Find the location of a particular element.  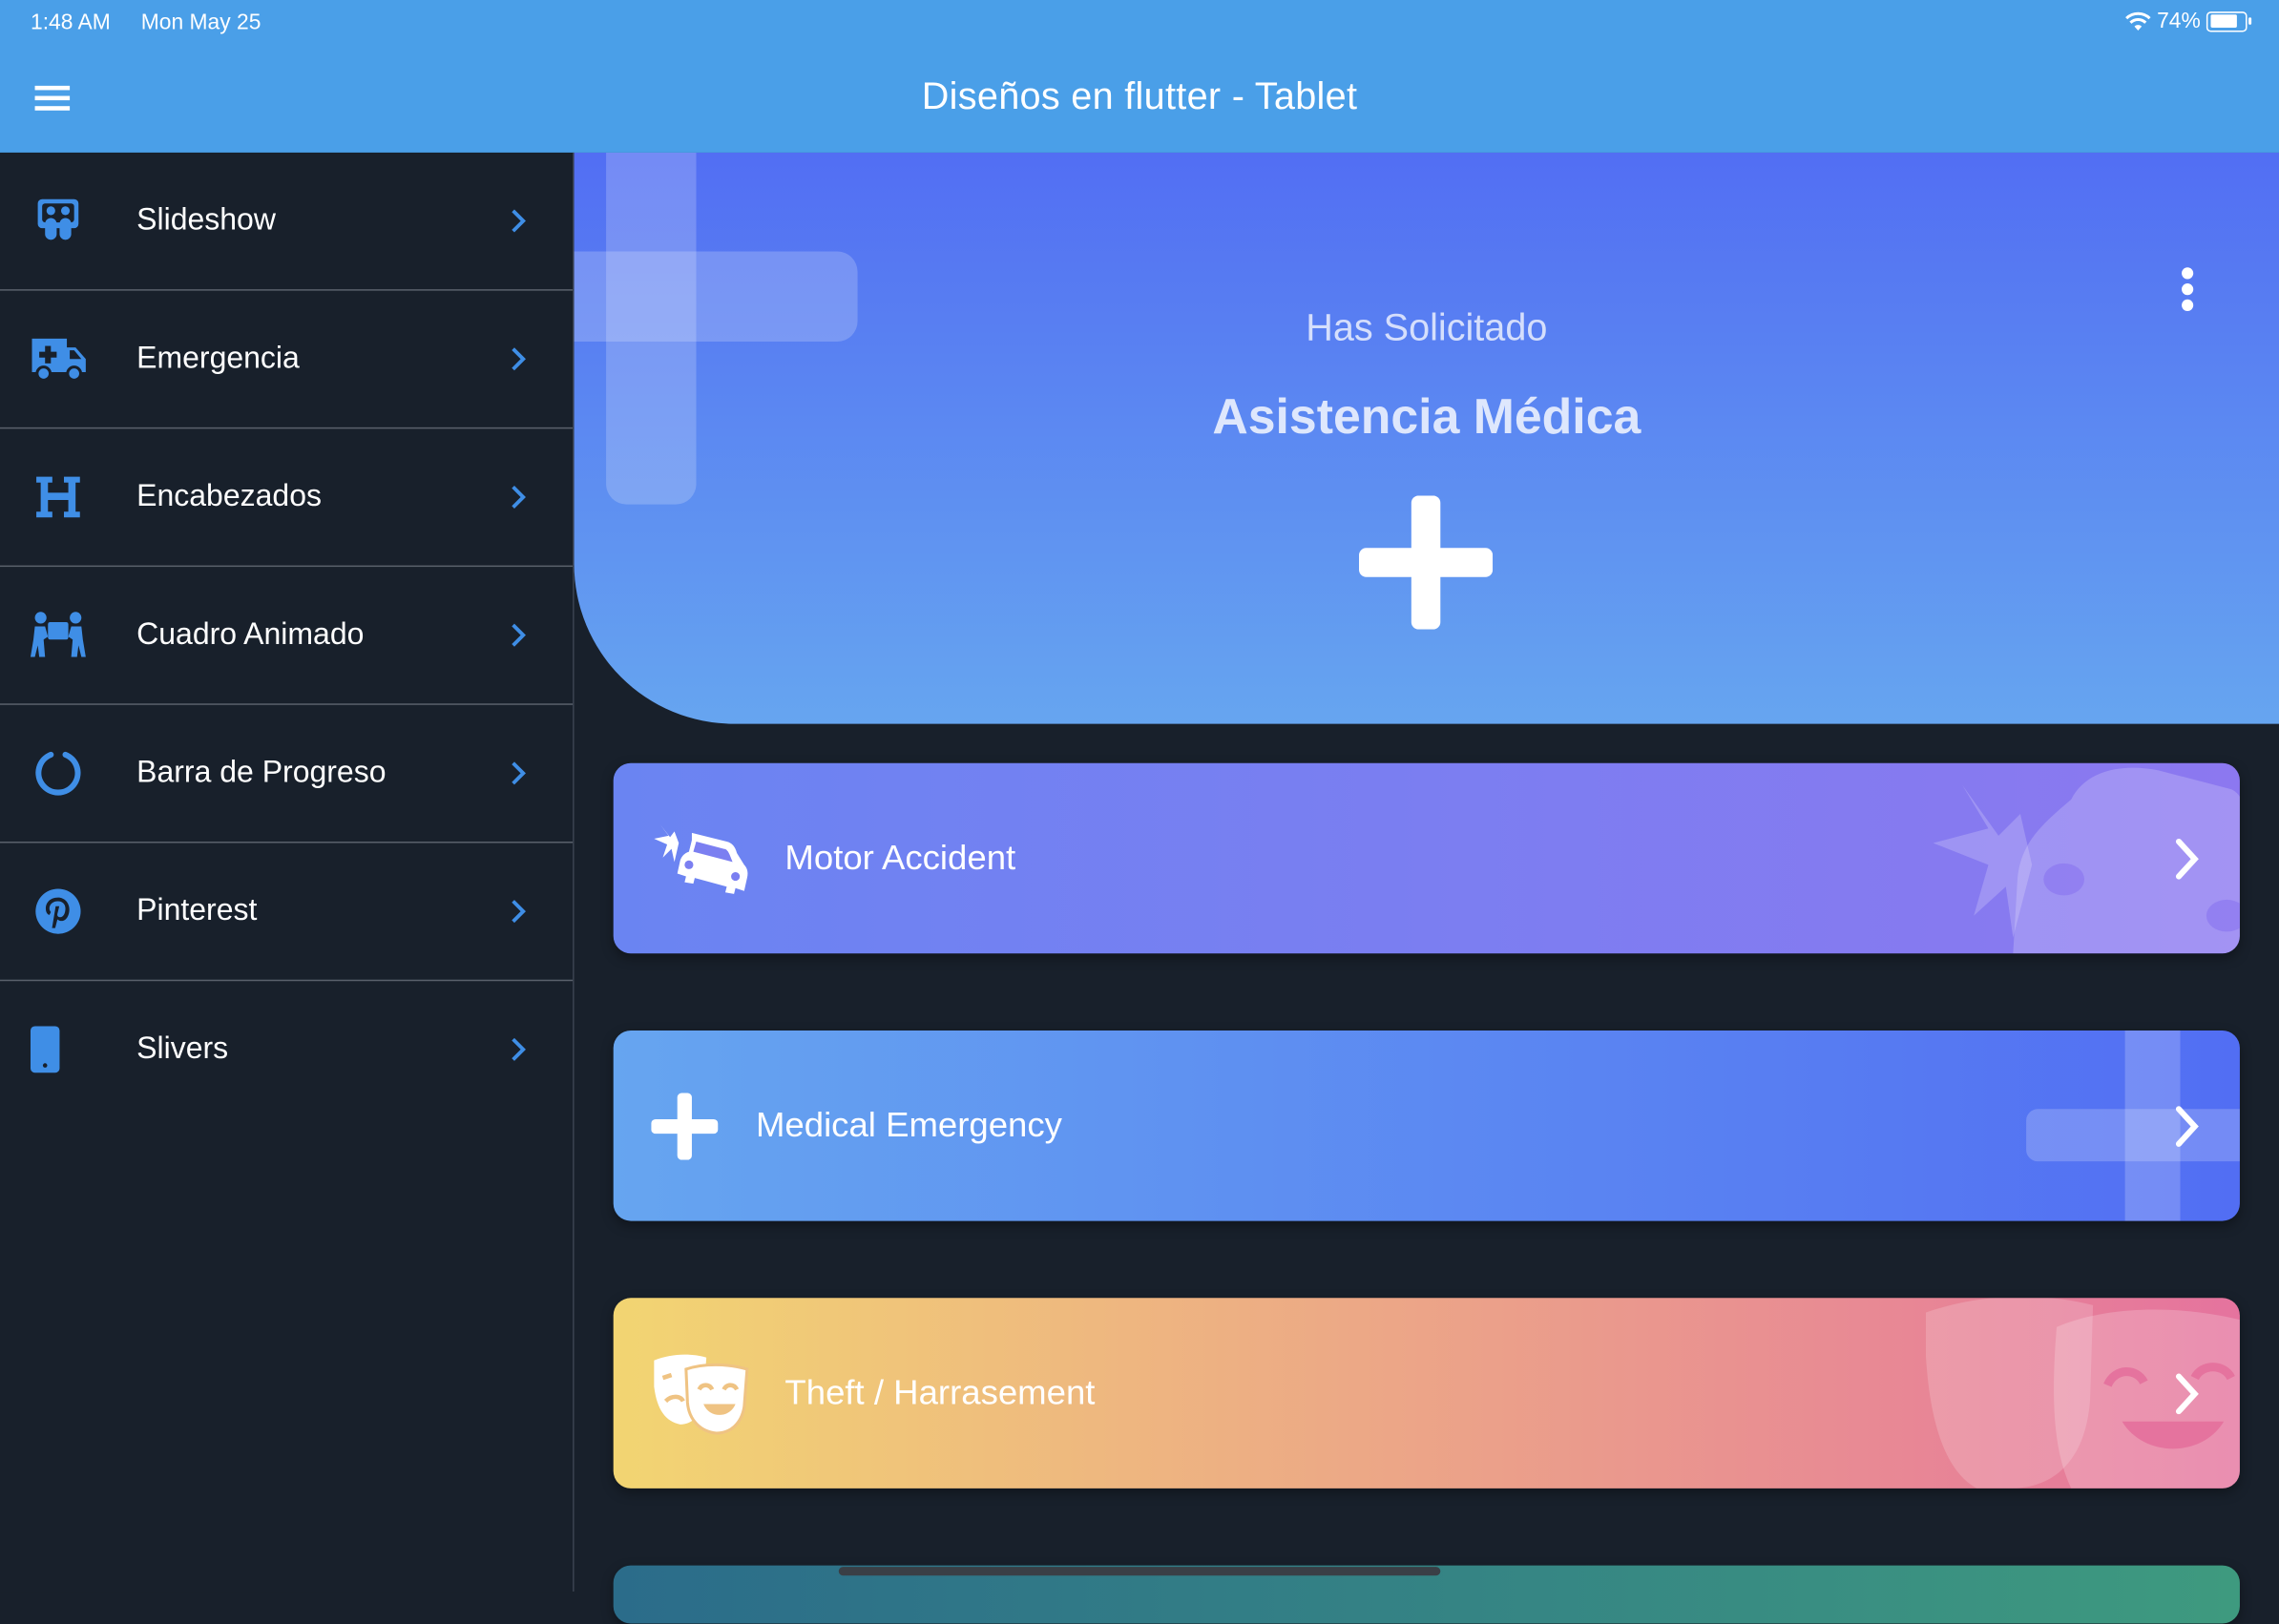

circle-notch-icon is located at coordinates (58, 773).